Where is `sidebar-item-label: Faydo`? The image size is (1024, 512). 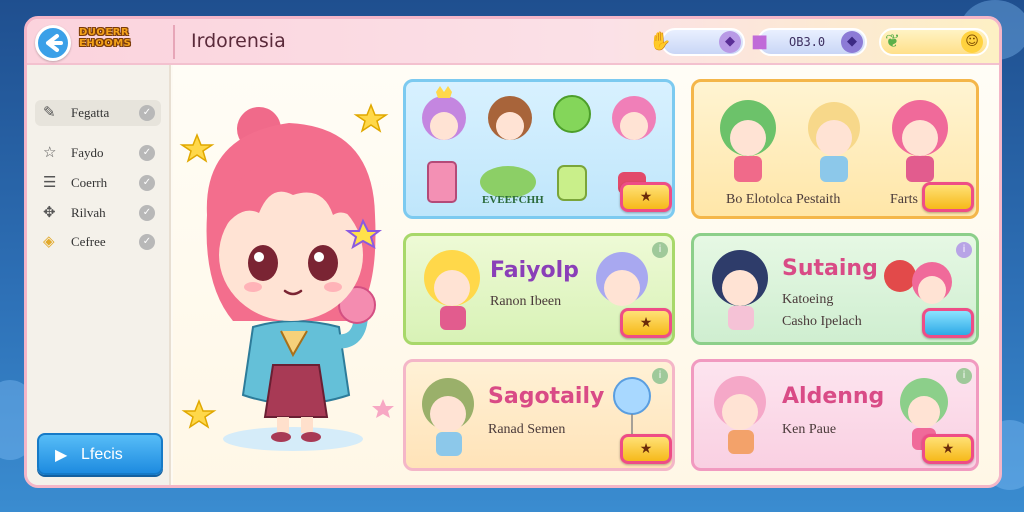
sidebar-item-label: Faydo is located at coordinates (87, 152).